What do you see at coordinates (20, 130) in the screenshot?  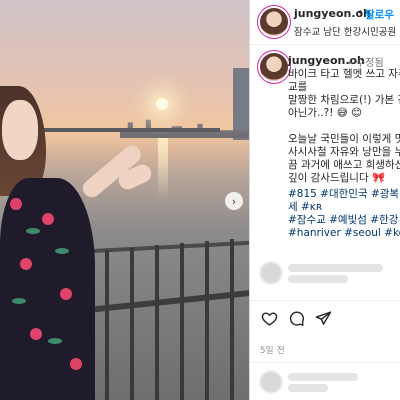 I see `person-face` at bounding box center [20, 130].